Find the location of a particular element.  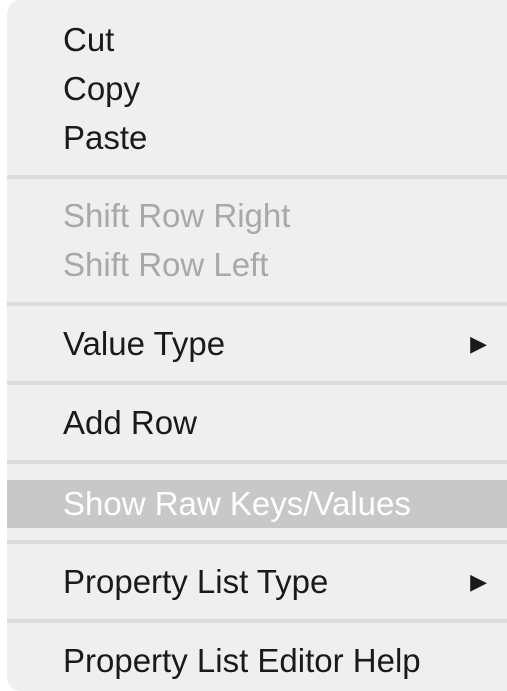

menu-item-add-row: Add Row is located at coordinates (257, 423).